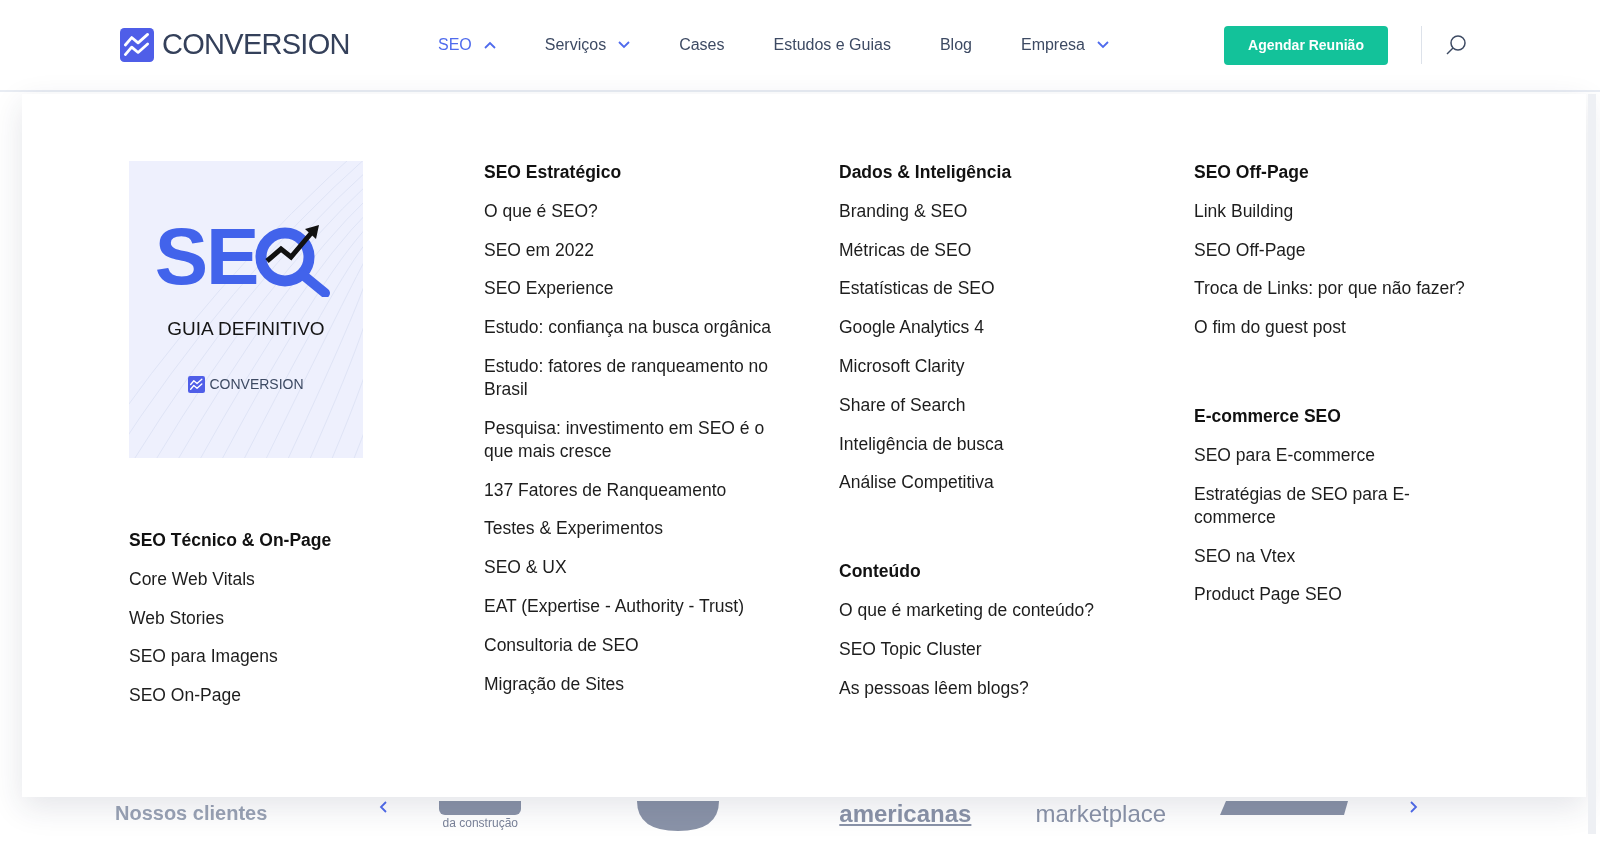 The image size is (1600, 854). What do you see at coordinates (246, 309) in the screenshot?
I see `guide-card: SE GUIA DEFINITIVO CONVERSION` at bounding box center [246, 309].